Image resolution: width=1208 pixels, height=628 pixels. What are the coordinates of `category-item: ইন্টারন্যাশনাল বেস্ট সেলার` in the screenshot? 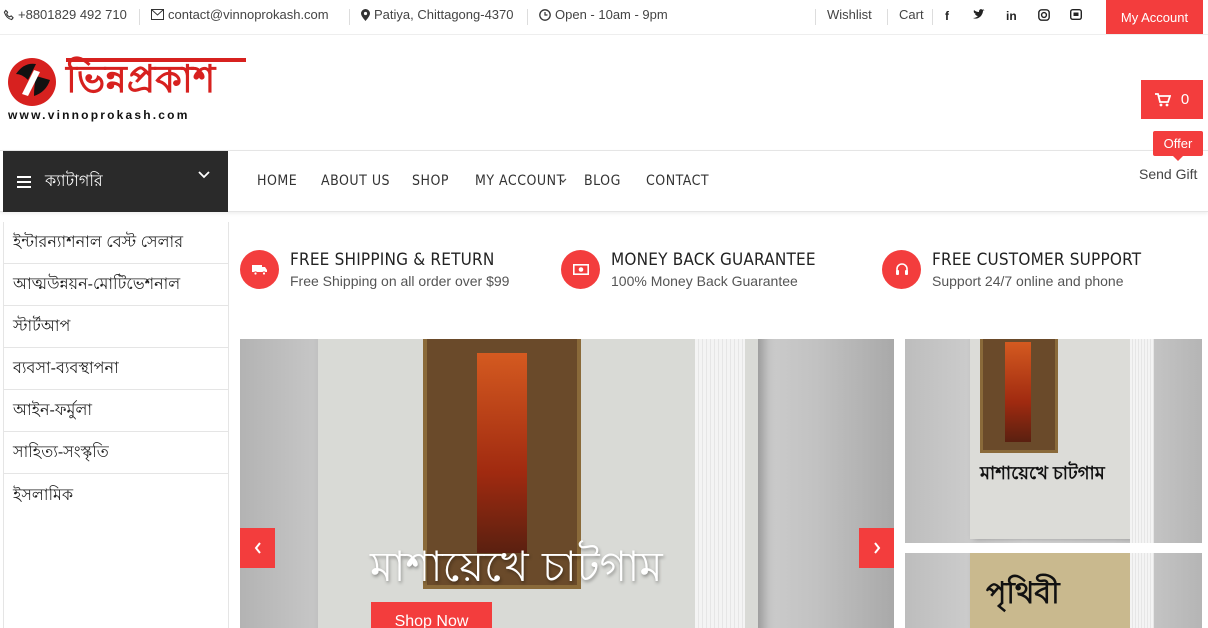 It's located at (116, 243).